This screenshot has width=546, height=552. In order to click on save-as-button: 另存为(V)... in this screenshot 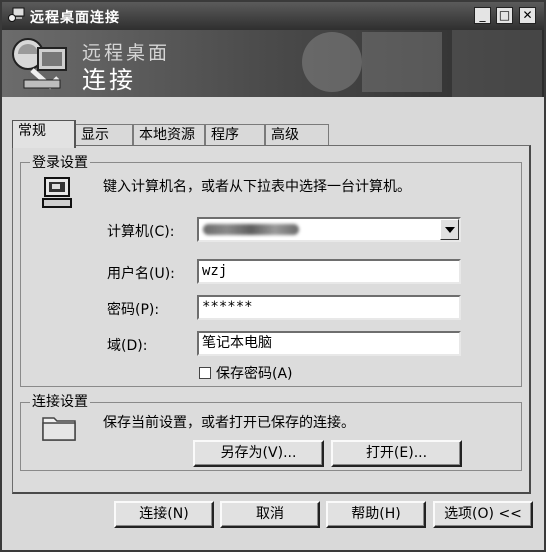, I will do `click(258, 453)`.